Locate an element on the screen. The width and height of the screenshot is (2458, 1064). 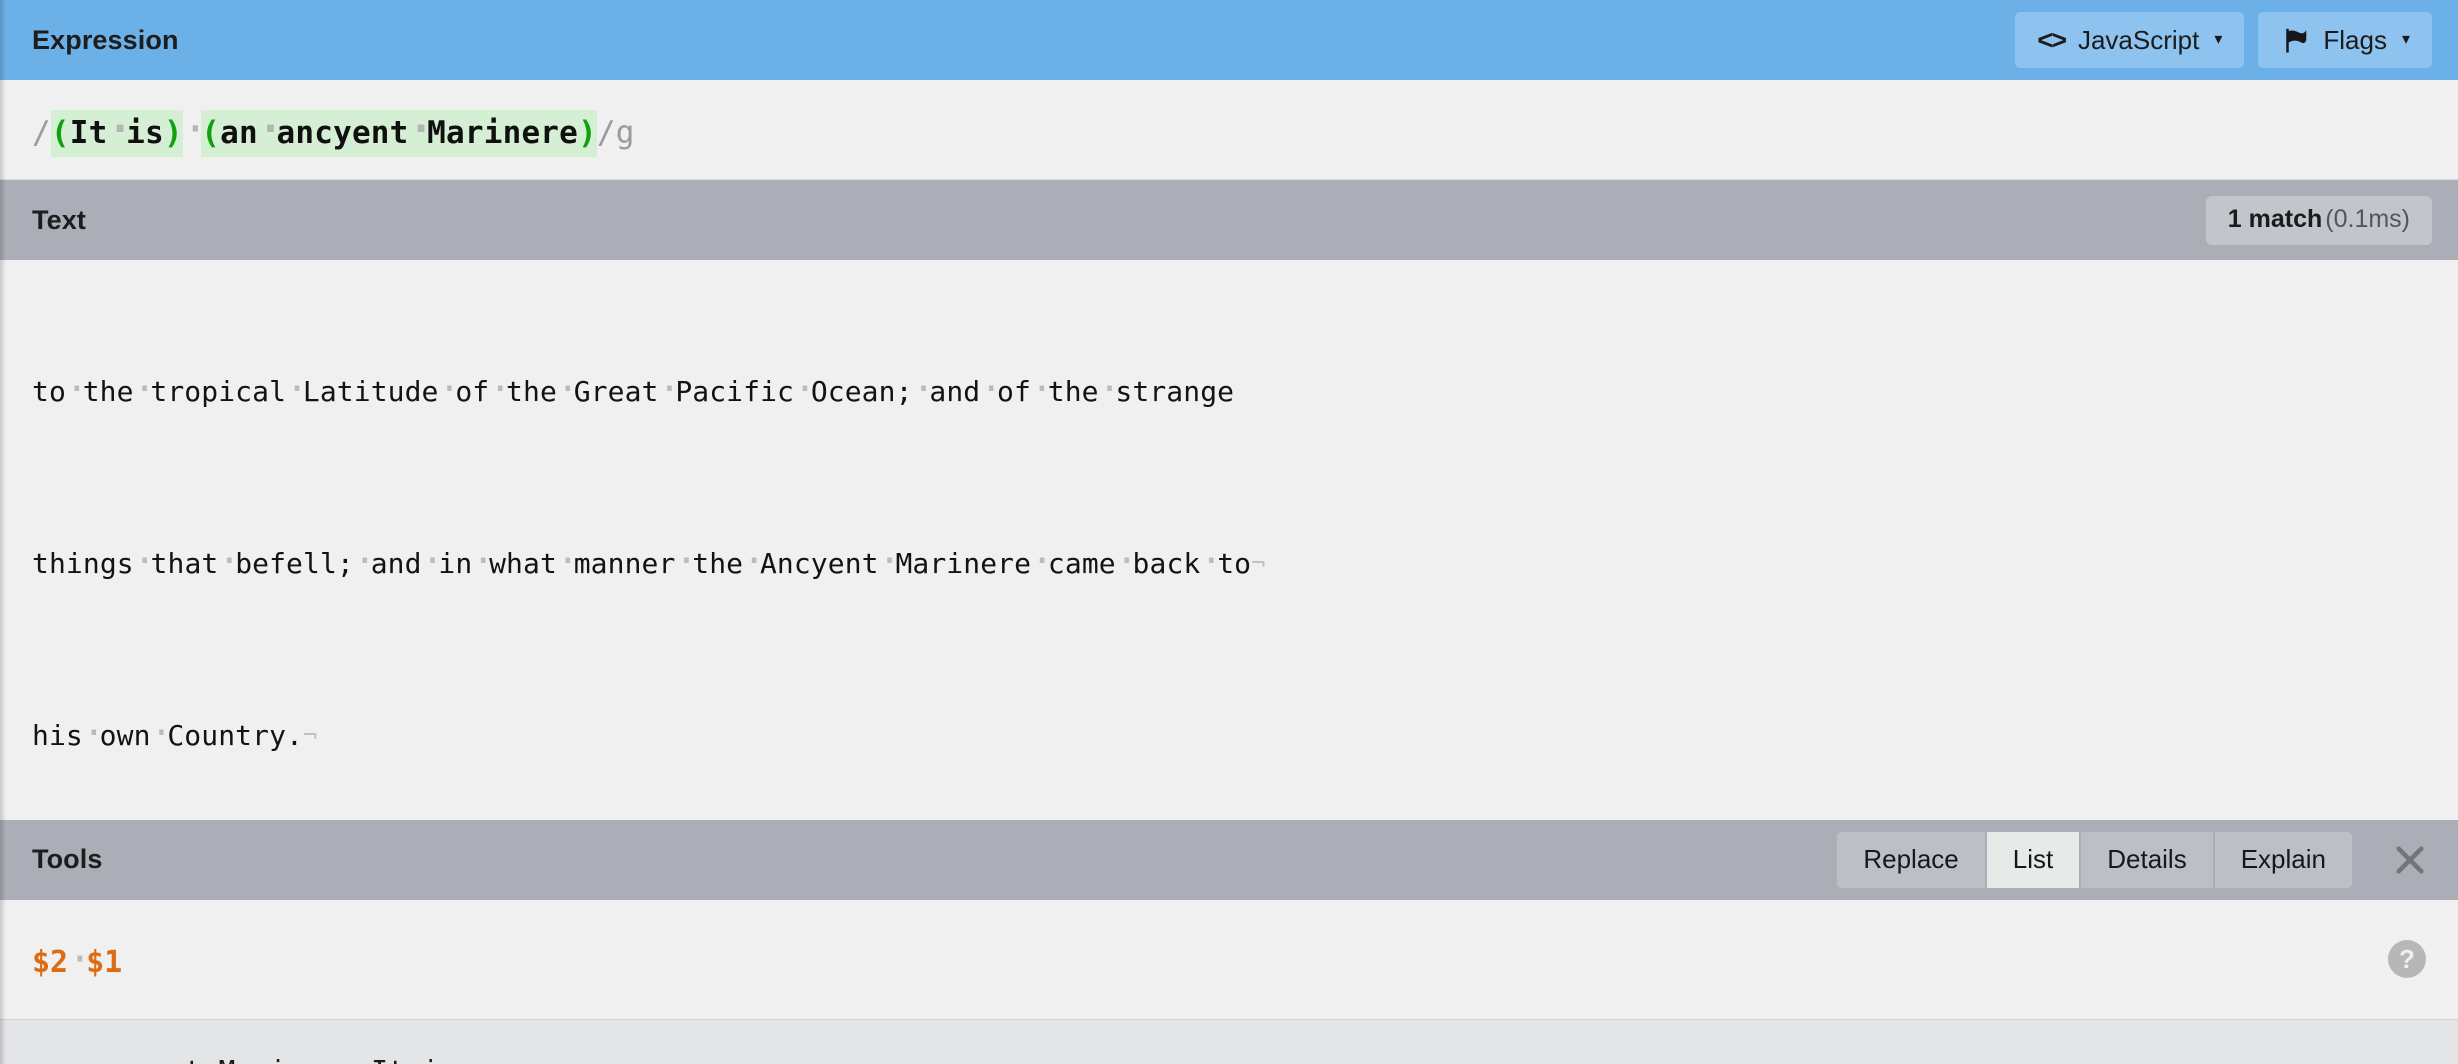
flags-select-button: Flags ▾ is located at coordinates (2345, 40).